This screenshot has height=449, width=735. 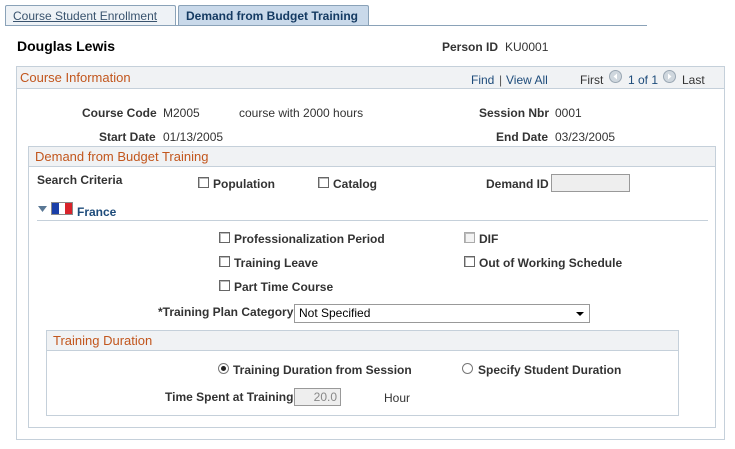 I want to click on search-criteria-label: Search Criteria, so click(x=80, y=180).